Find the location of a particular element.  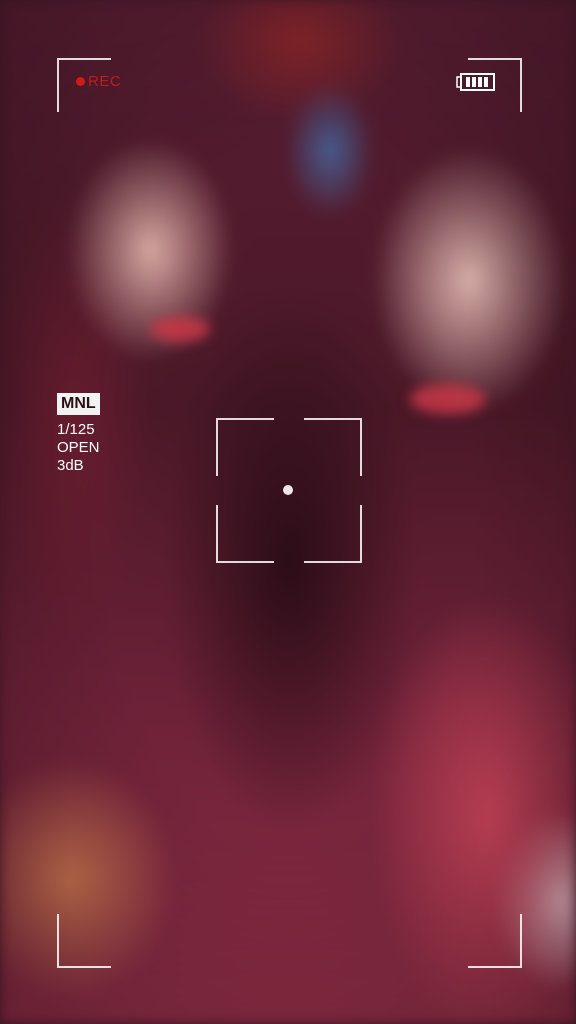

reticle-corner-top-right is located at coordinates (333, 447).